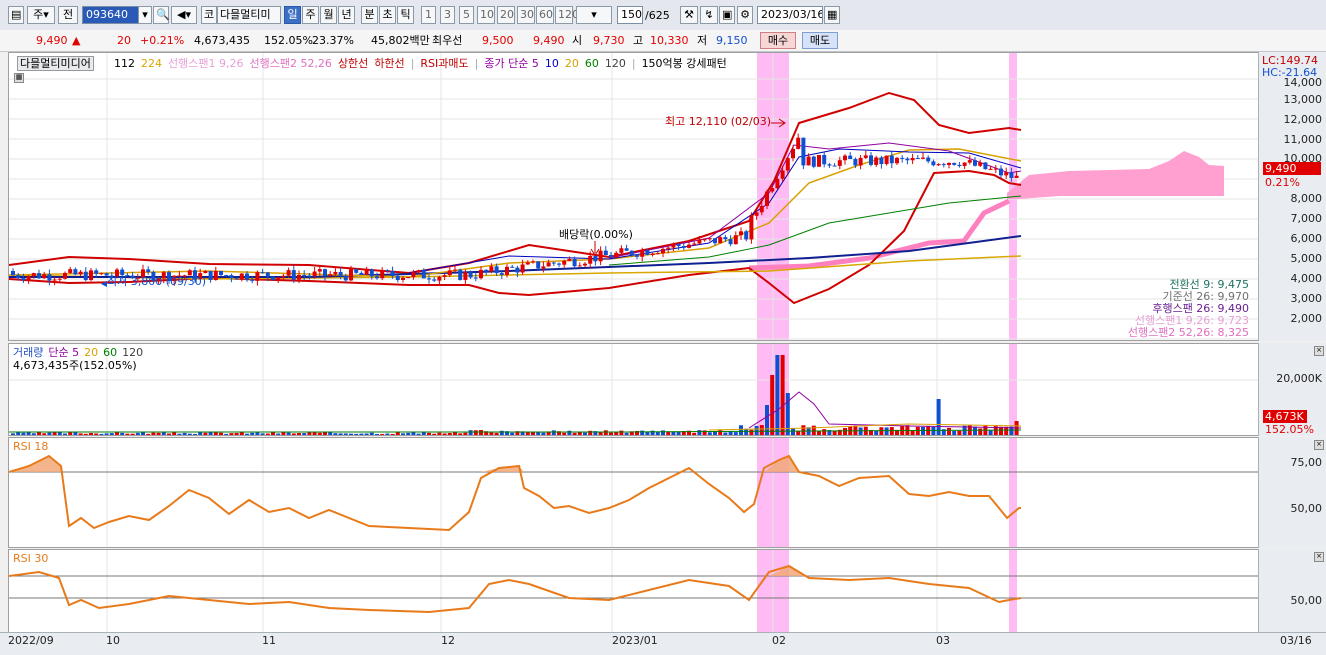  What do you see at coordinates (790, 15) in the screenshot?
I see `date-input: 2023/03/16` at bounding box center [790, 15].